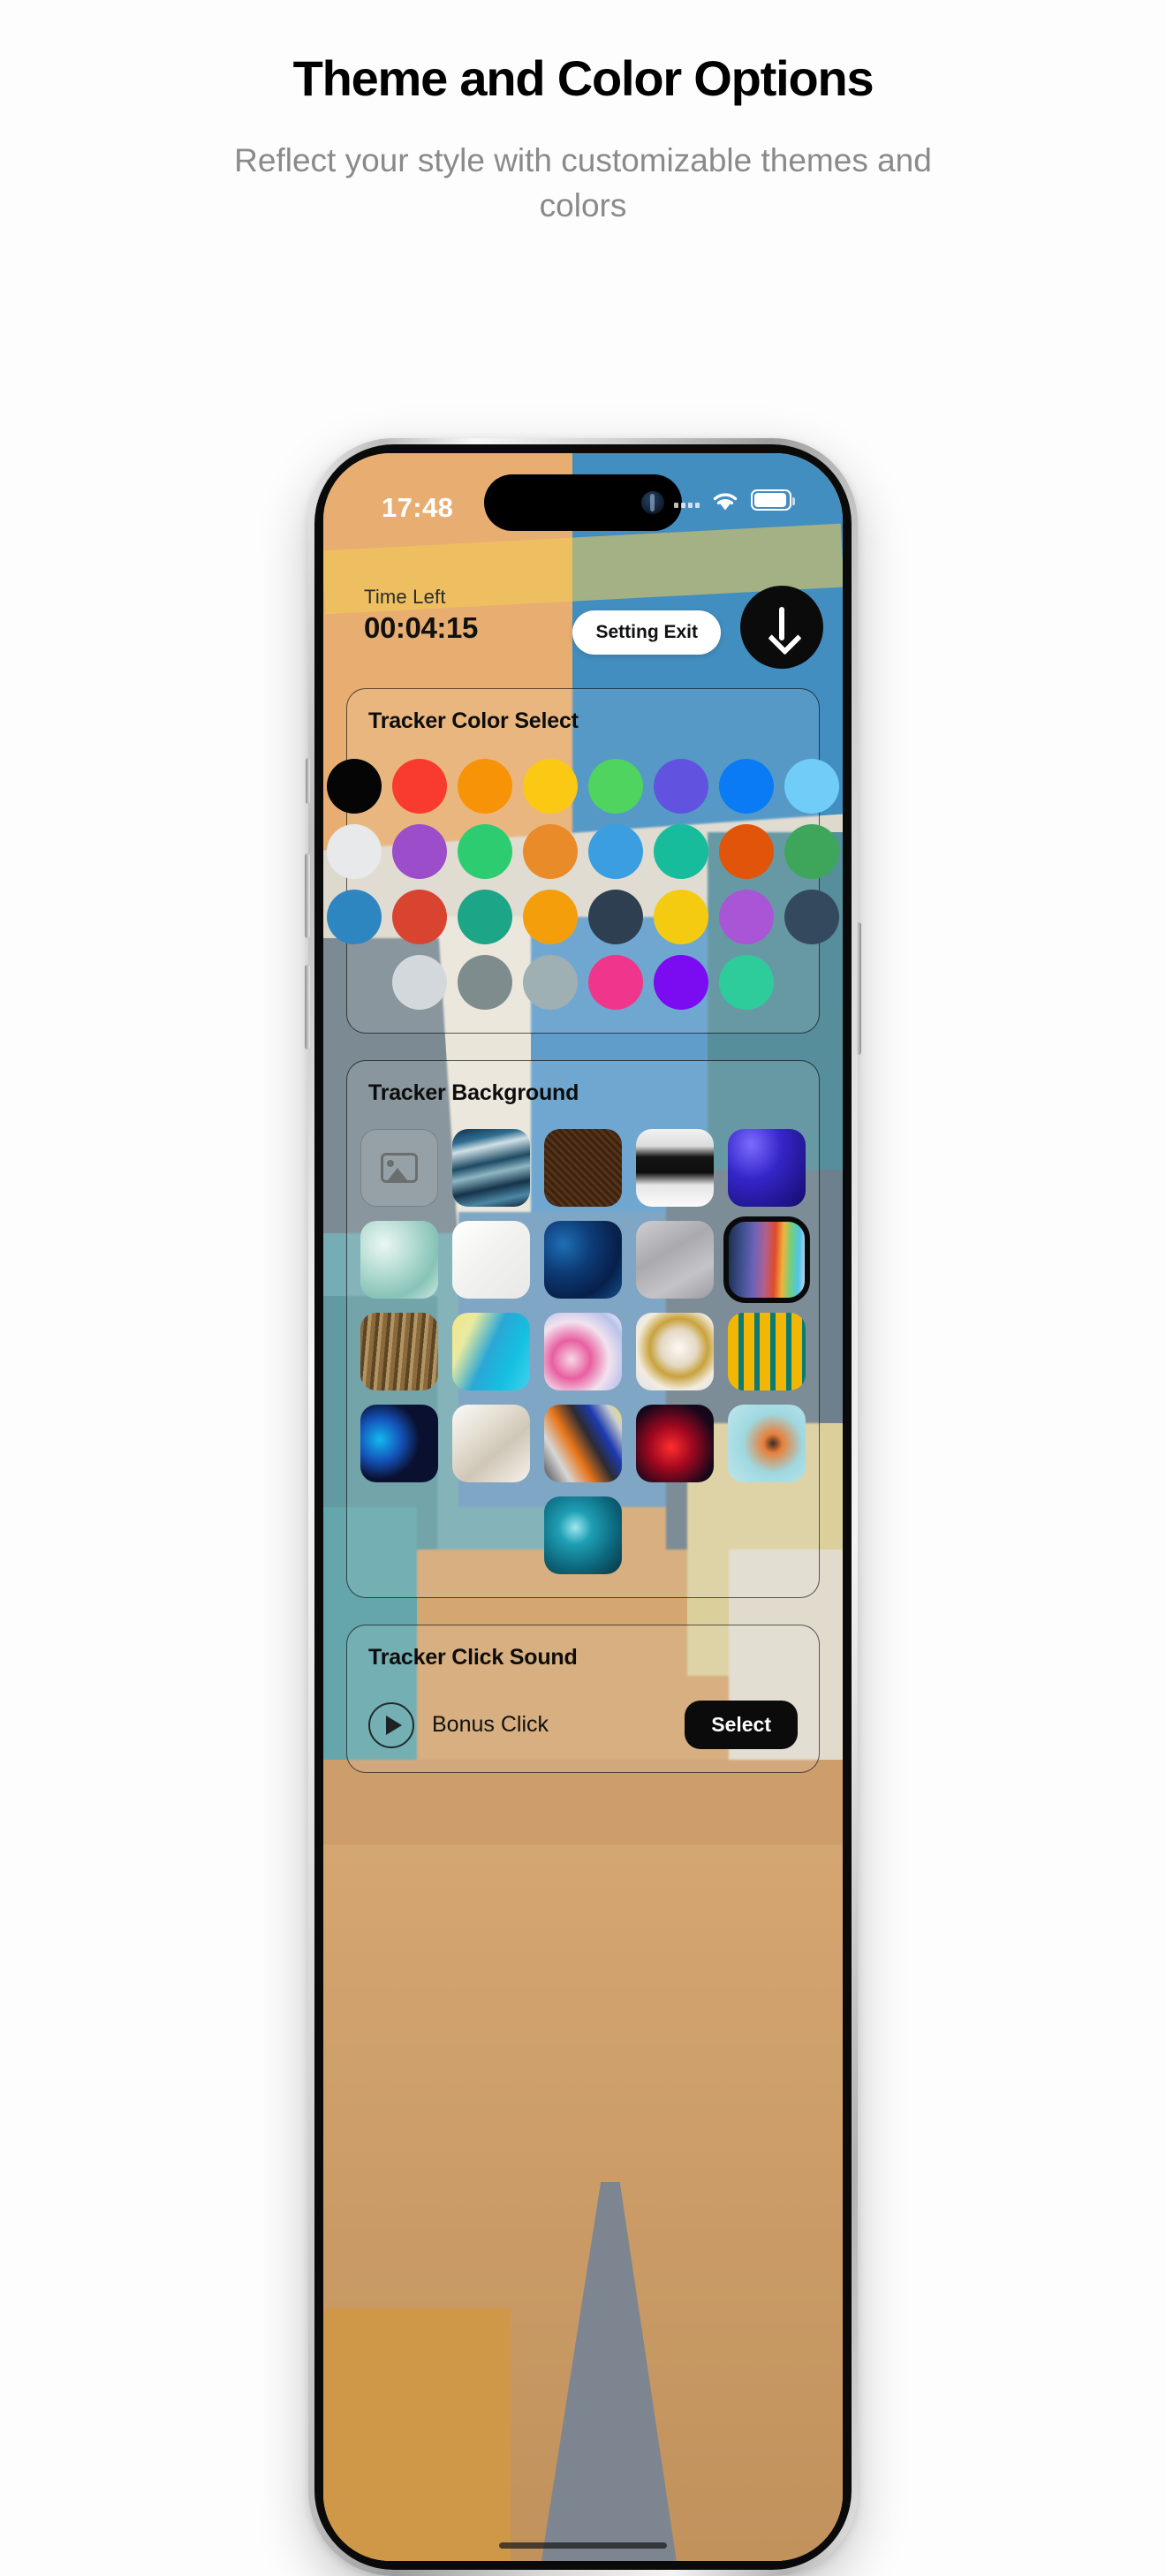 This screenshot has height=2576, width=1166. I want to click on color-swatch-purple, so click(419, 852).